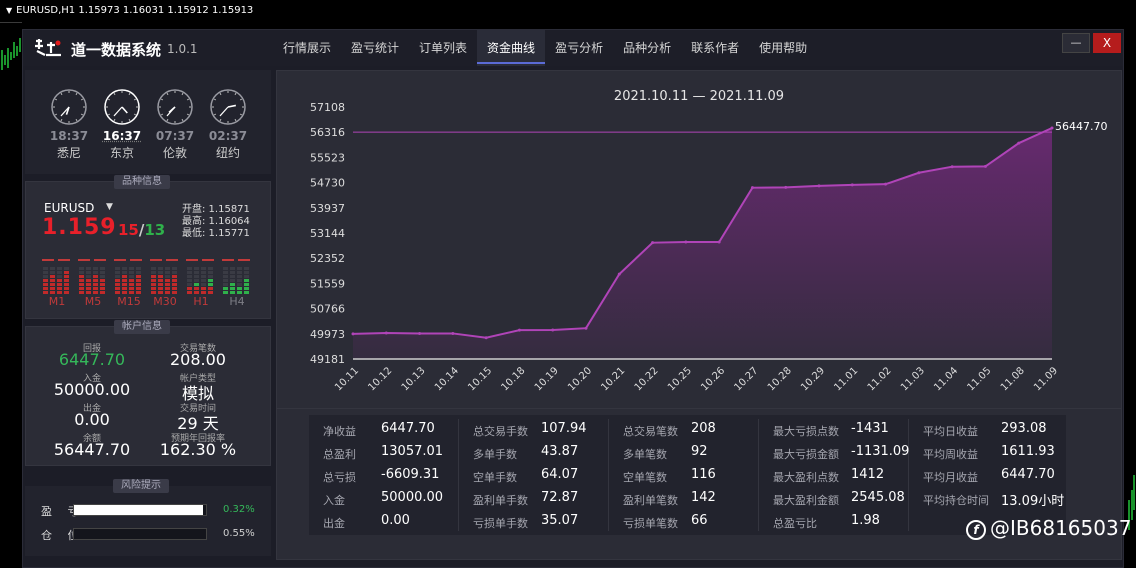 The image size is (1136, 568). What do you see at coordinates (307, 48) in the screenshot?
I see `tab-0: 行情展示` at bounding box center [307, 48].